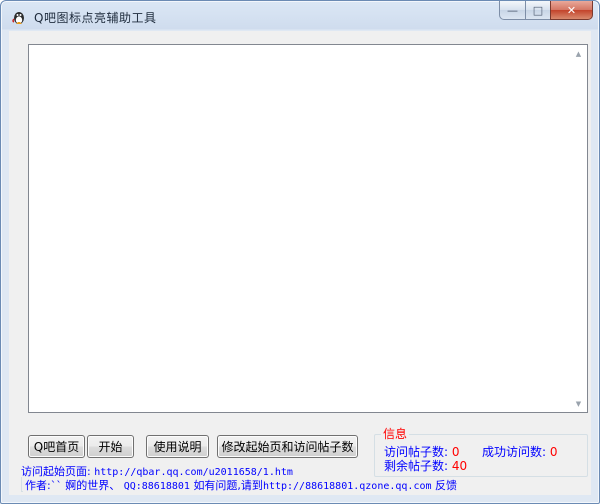 This screenshot has width=600, height=504. Describe the element at coordinates (481, 452) in the screenshot. I see `info-groupbox: 信息 访问帖子数: 0 成功访问数: 0 剩余帖子数: 40` at that location.